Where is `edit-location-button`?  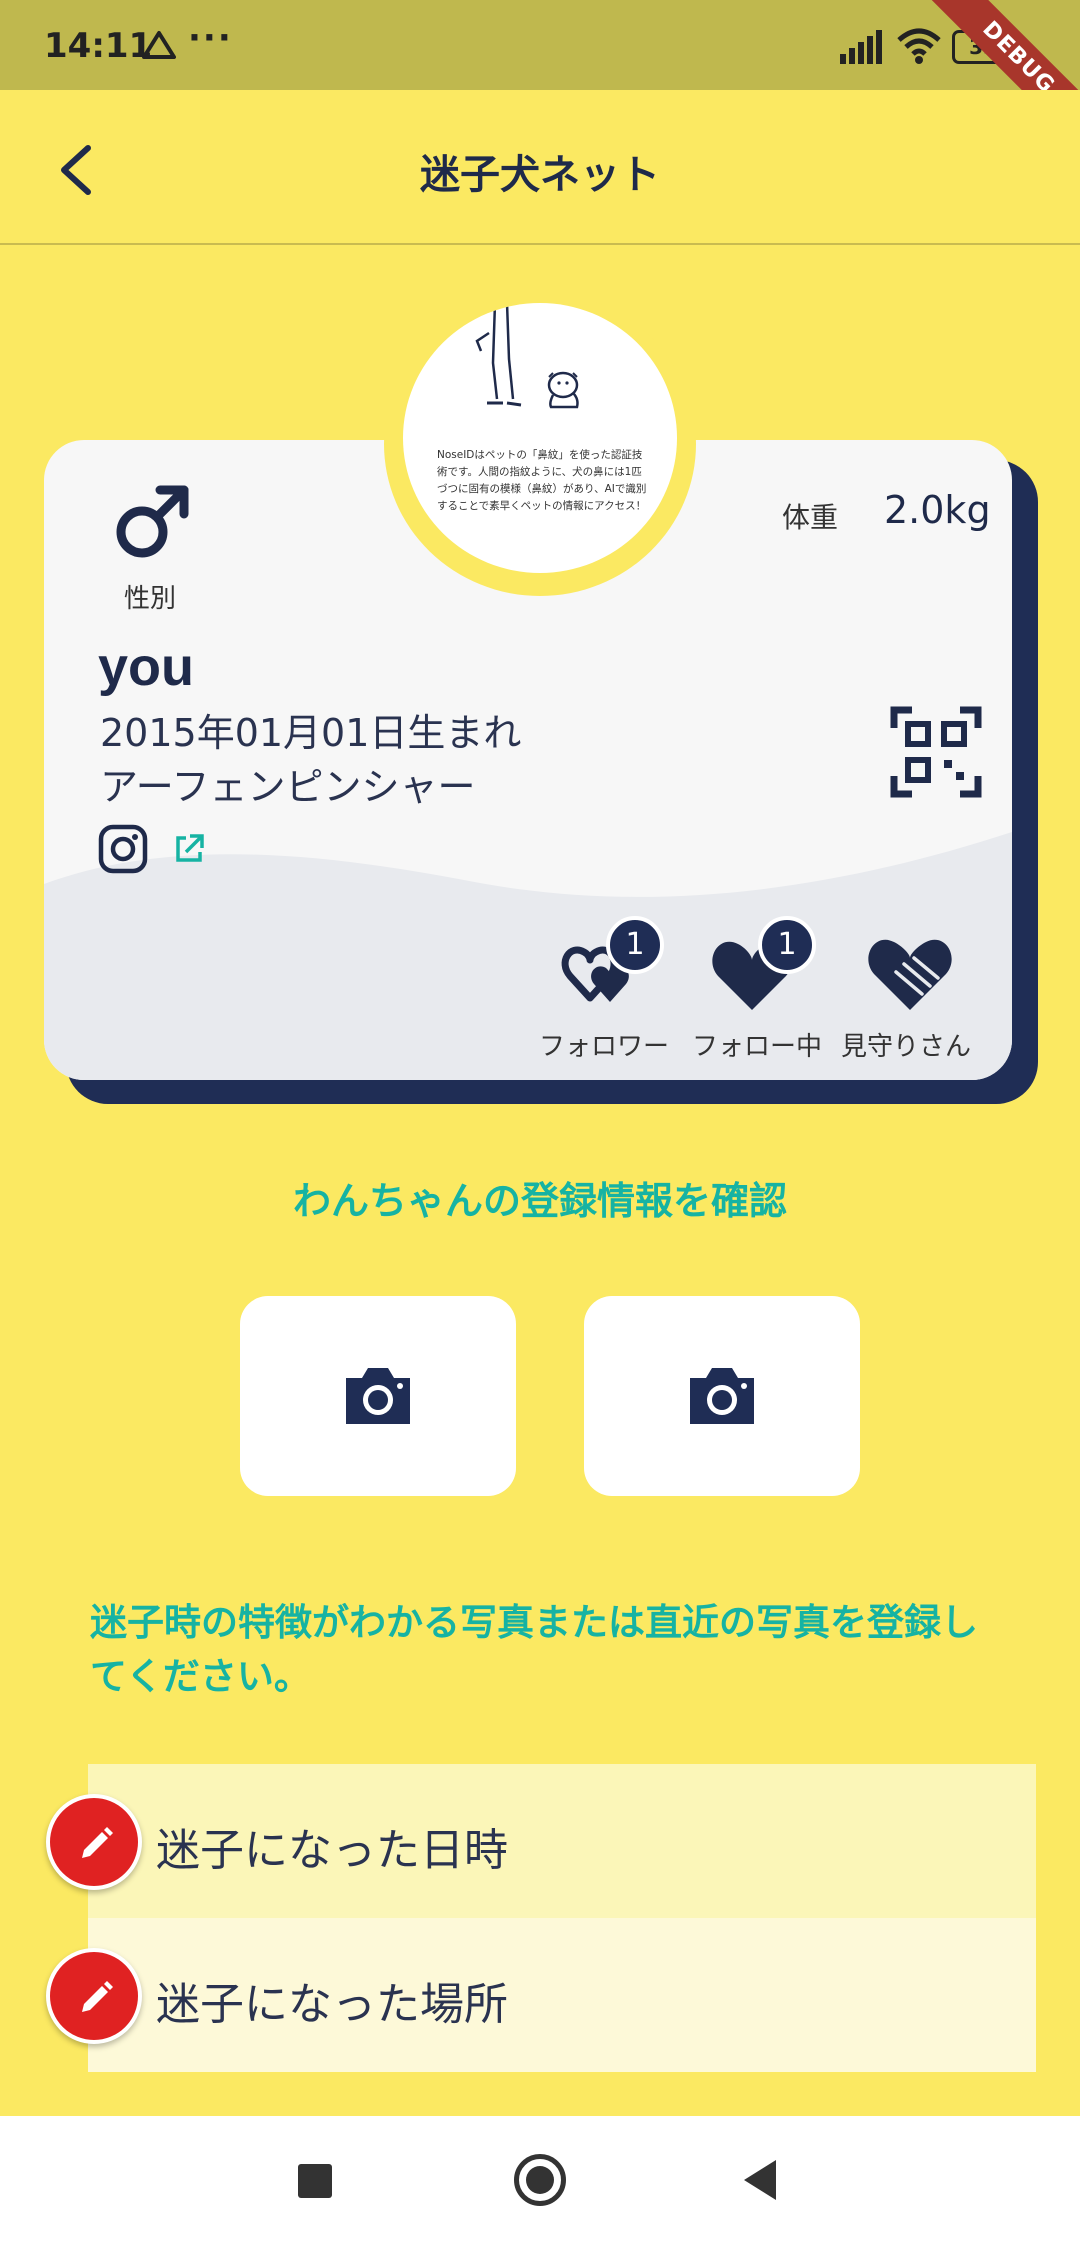 edit-location-button is located at coordinates (94, 1996).